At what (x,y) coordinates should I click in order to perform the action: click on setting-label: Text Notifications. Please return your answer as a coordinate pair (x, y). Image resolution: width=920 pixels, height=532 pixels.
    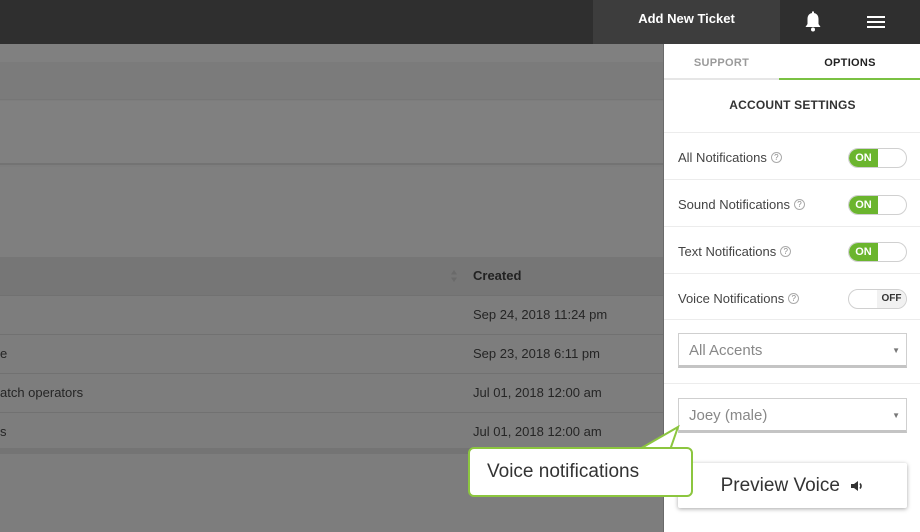
    Looking at the image, I should click on (727, 251).